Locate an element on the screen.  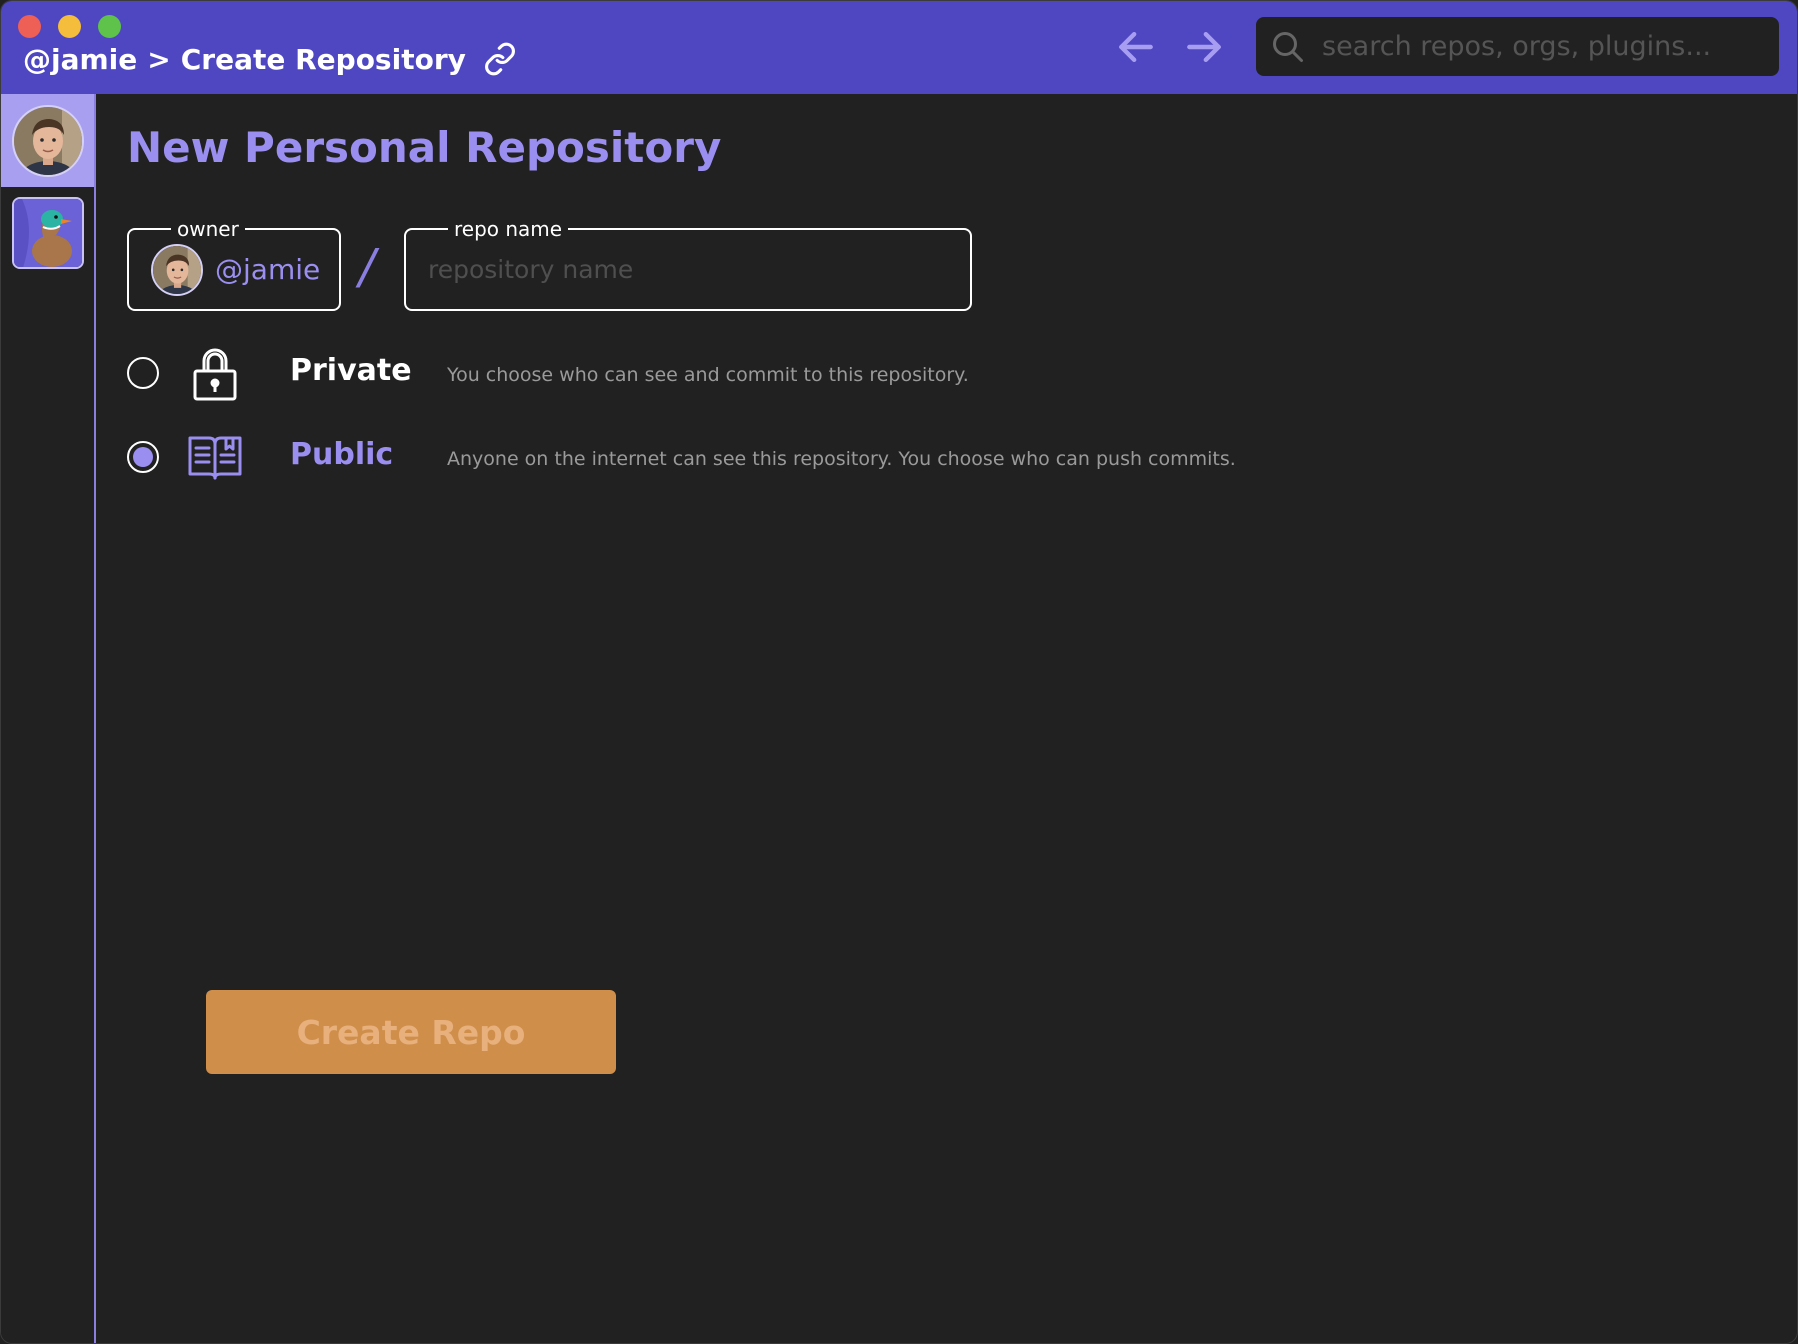
page-title: New Personal Repository is located at coordinates (424, 147).